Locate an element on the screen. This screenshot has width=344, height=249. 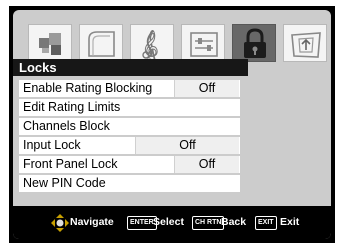
tab-sound is located at coordinates (101, 43).